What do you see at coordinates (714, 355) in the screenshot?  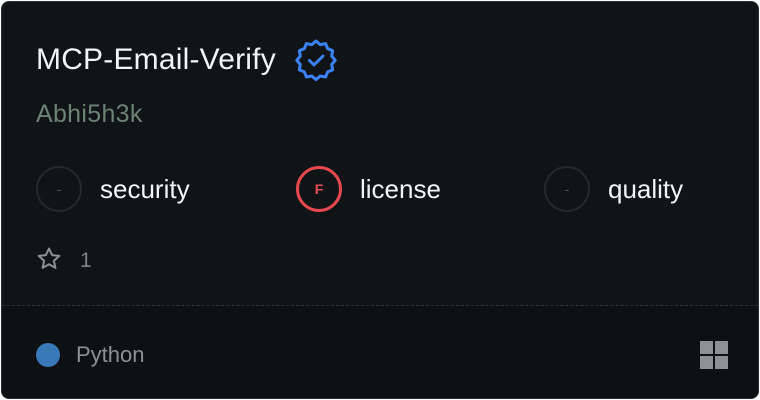 I see `windows-icon` at bounding box center [714, 355].